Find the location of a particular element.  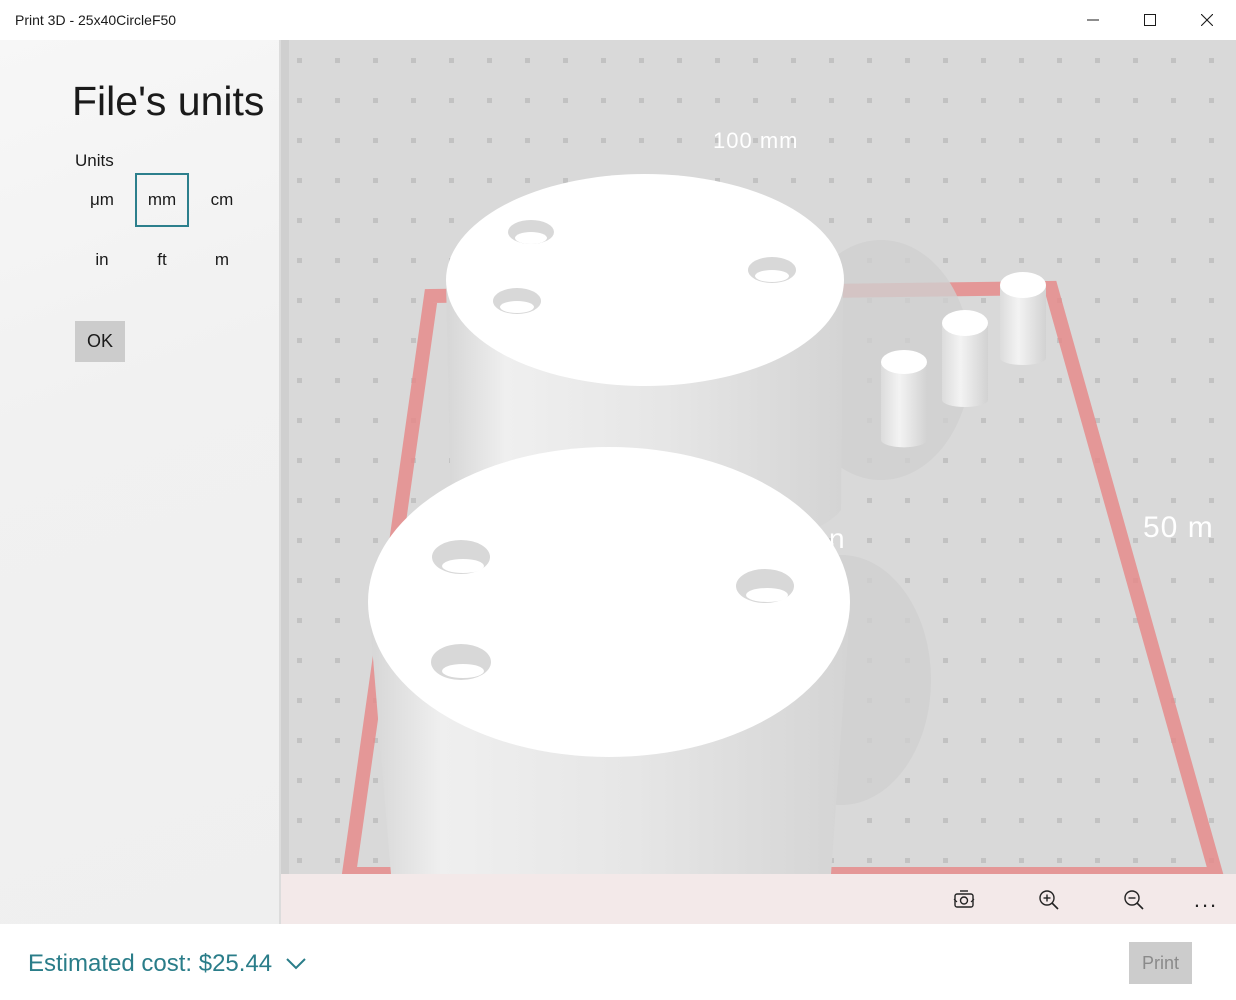

zoom-in-button is located at coordinates (1049, 900).